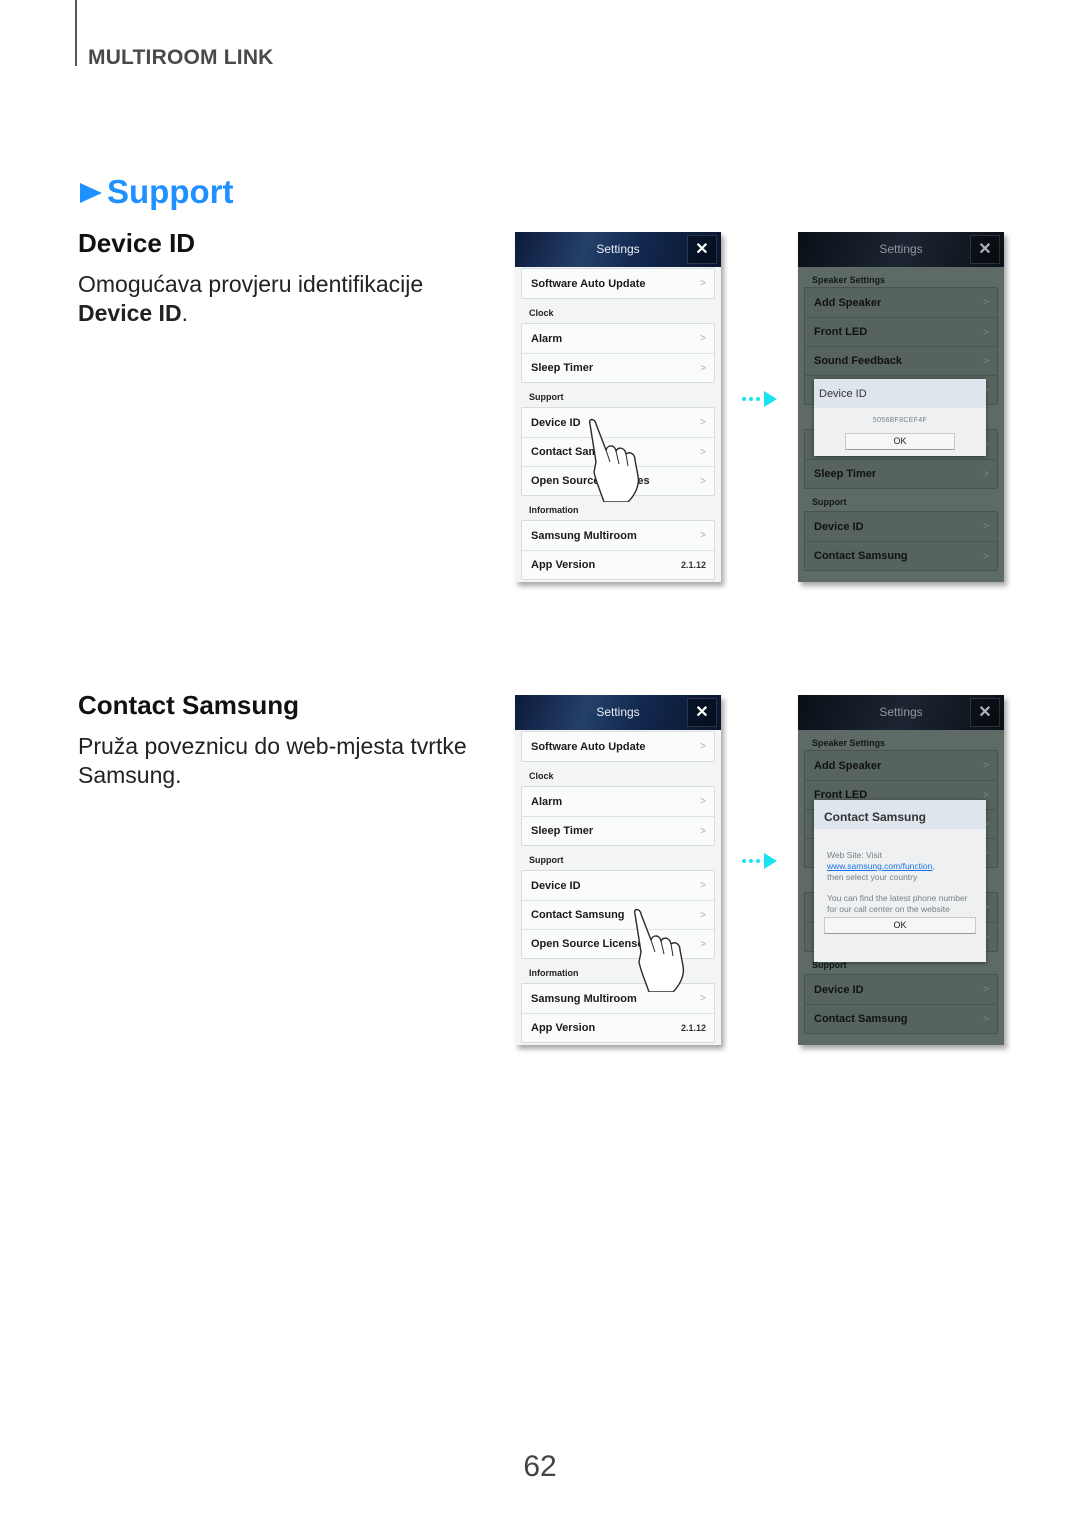 The width and height of the screenshot is (1080, 1527). What do you see at coordinates (181, 57) in the screenshot?
I see `section-label: MULTIROOM LINK` at bounding box center [181, 57].